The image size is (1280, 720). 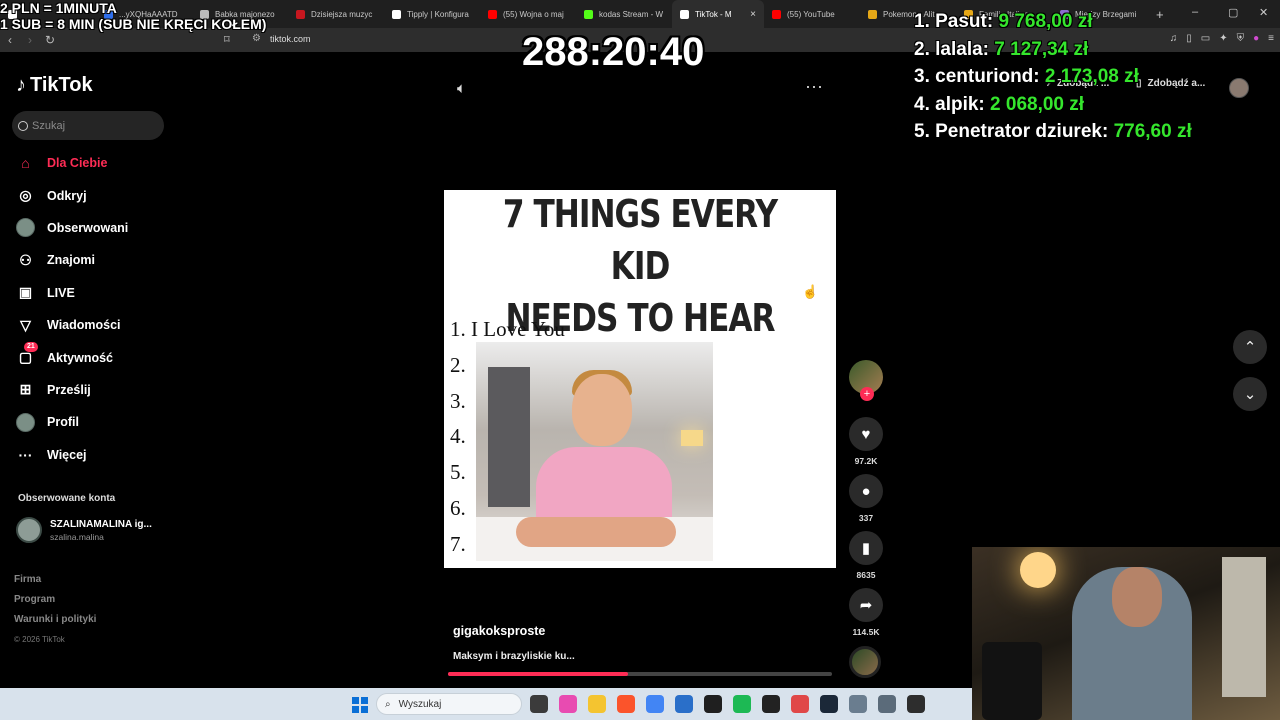 I want to click on maximize-icon: ▢, so click(x=1233, y=12).